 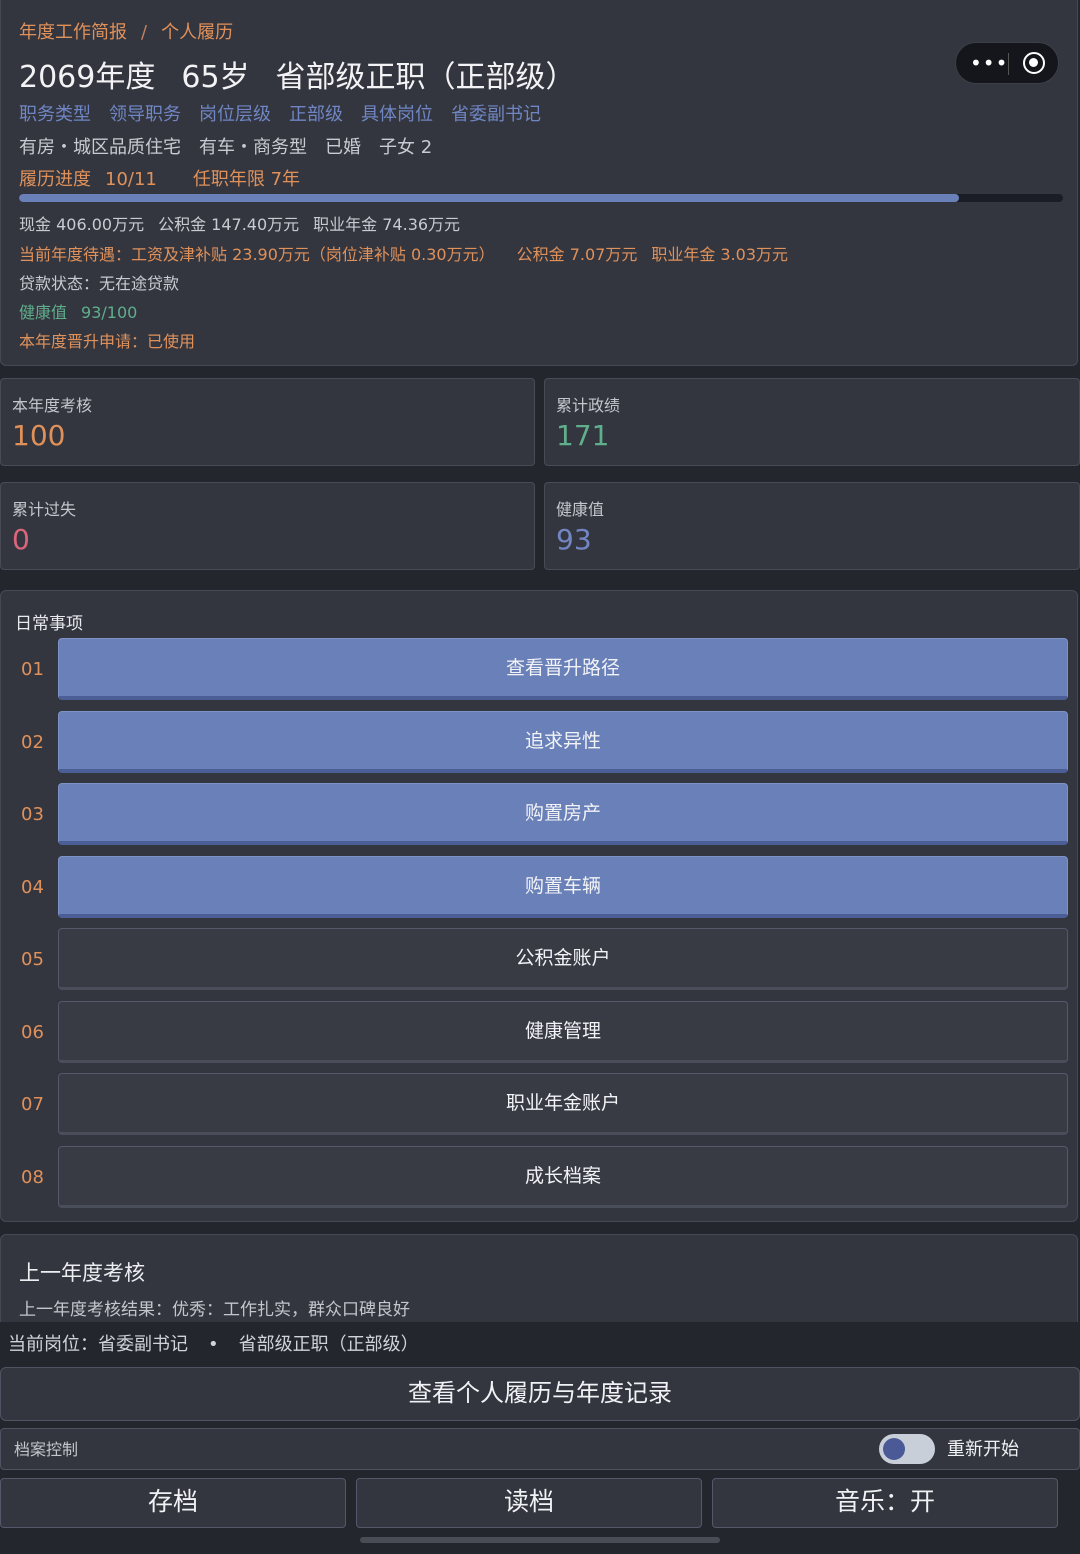 I want to click on buy-property-button: 购置房产, so click(x=563, y=814).